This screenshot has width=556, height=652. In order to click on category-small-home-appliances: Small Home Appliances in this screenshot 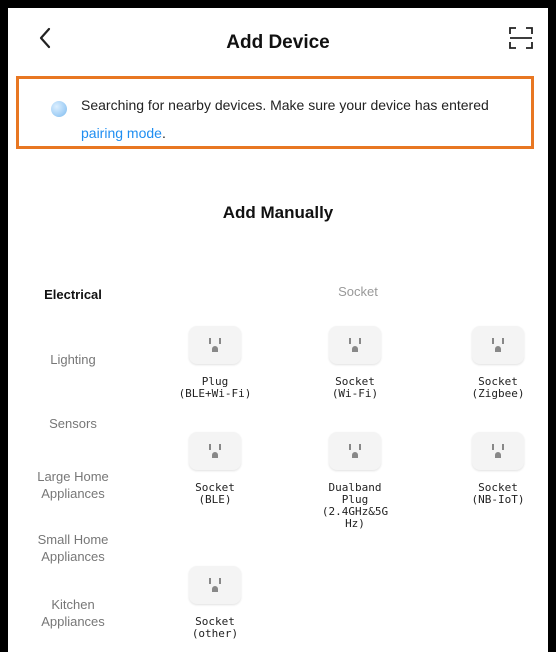, I will do `click(73, 548)`.